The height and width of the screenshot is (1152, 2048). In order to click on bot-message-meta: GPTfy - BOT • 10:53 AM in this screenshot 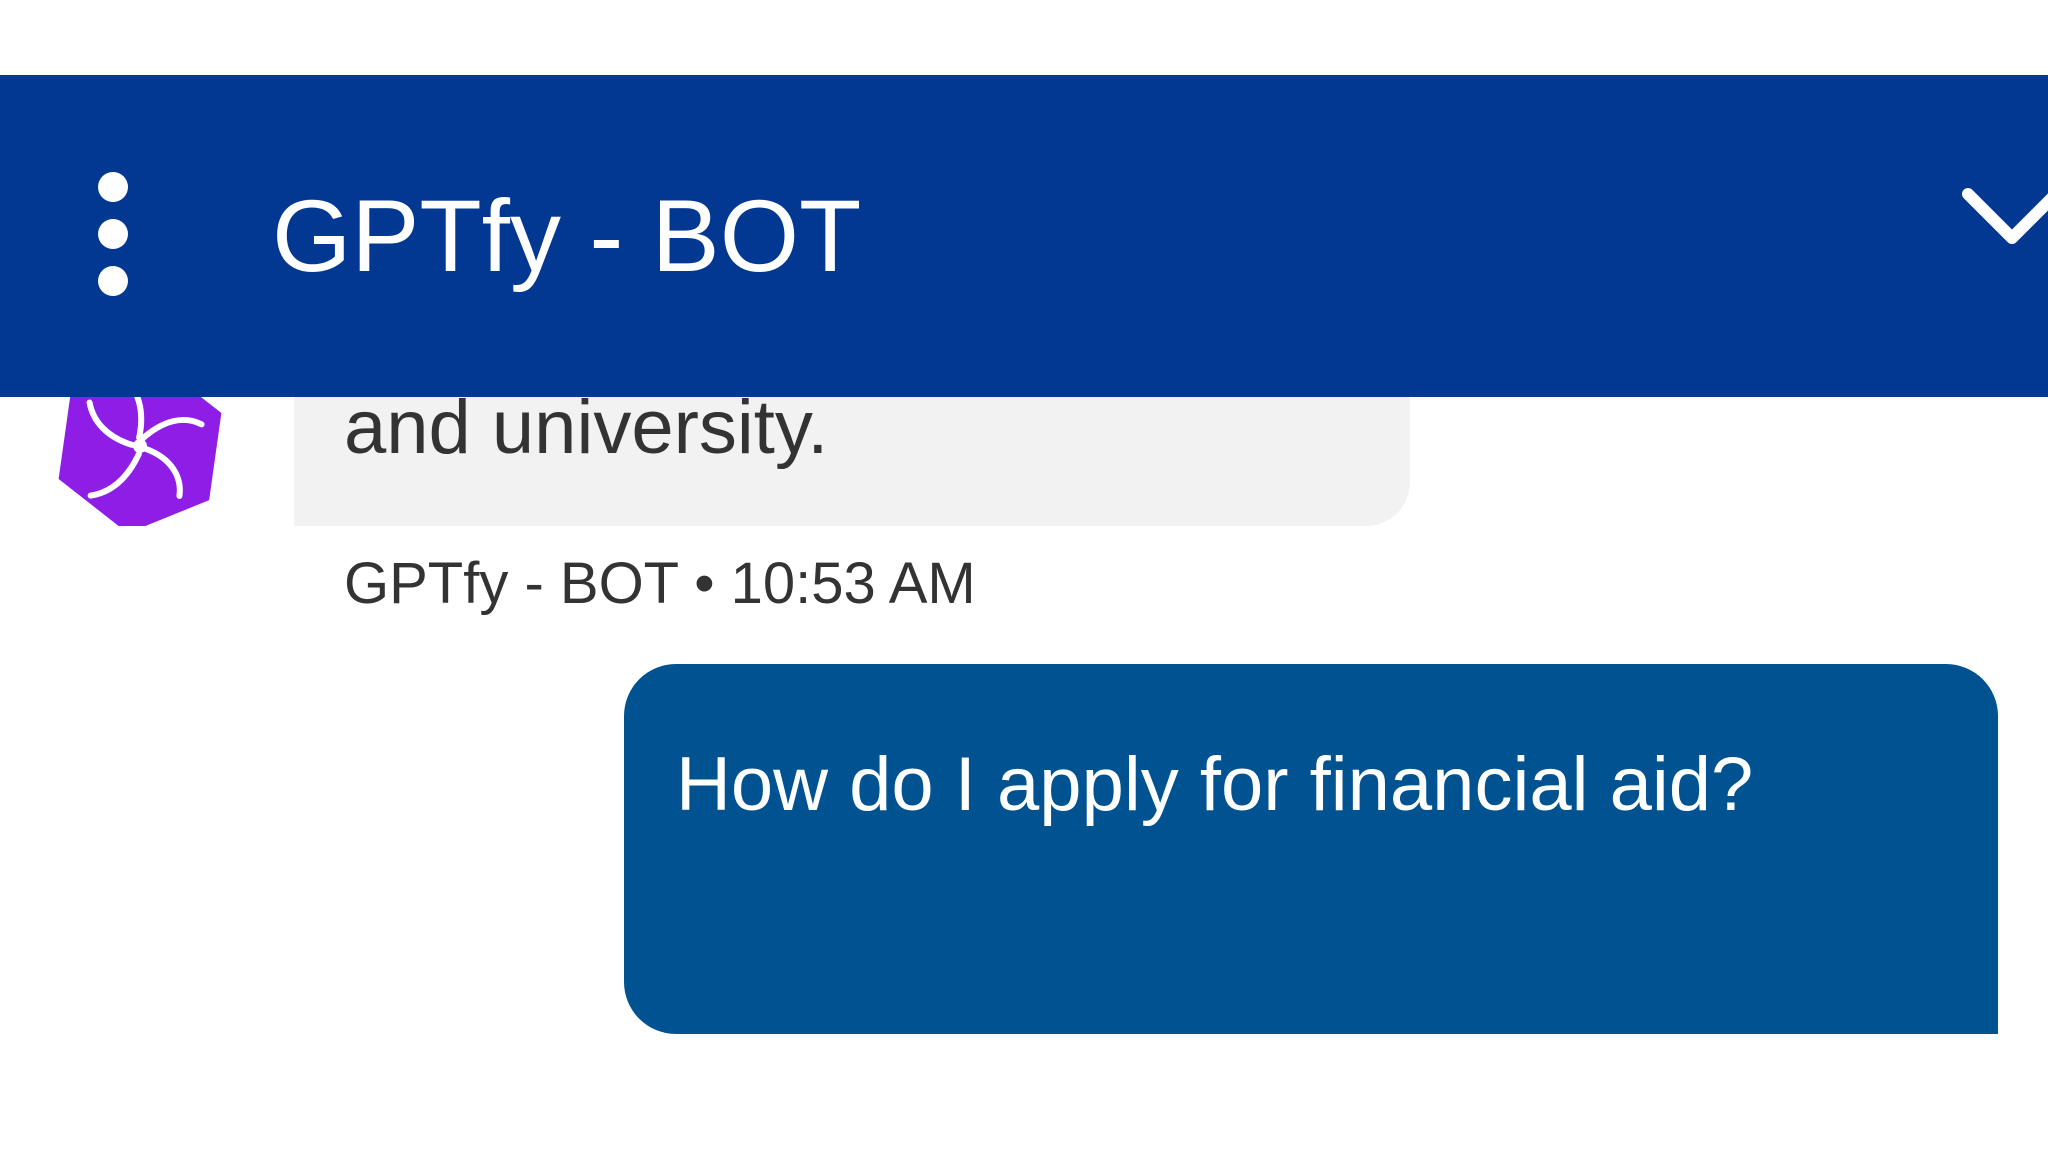, I will do `click(660, 584)`.